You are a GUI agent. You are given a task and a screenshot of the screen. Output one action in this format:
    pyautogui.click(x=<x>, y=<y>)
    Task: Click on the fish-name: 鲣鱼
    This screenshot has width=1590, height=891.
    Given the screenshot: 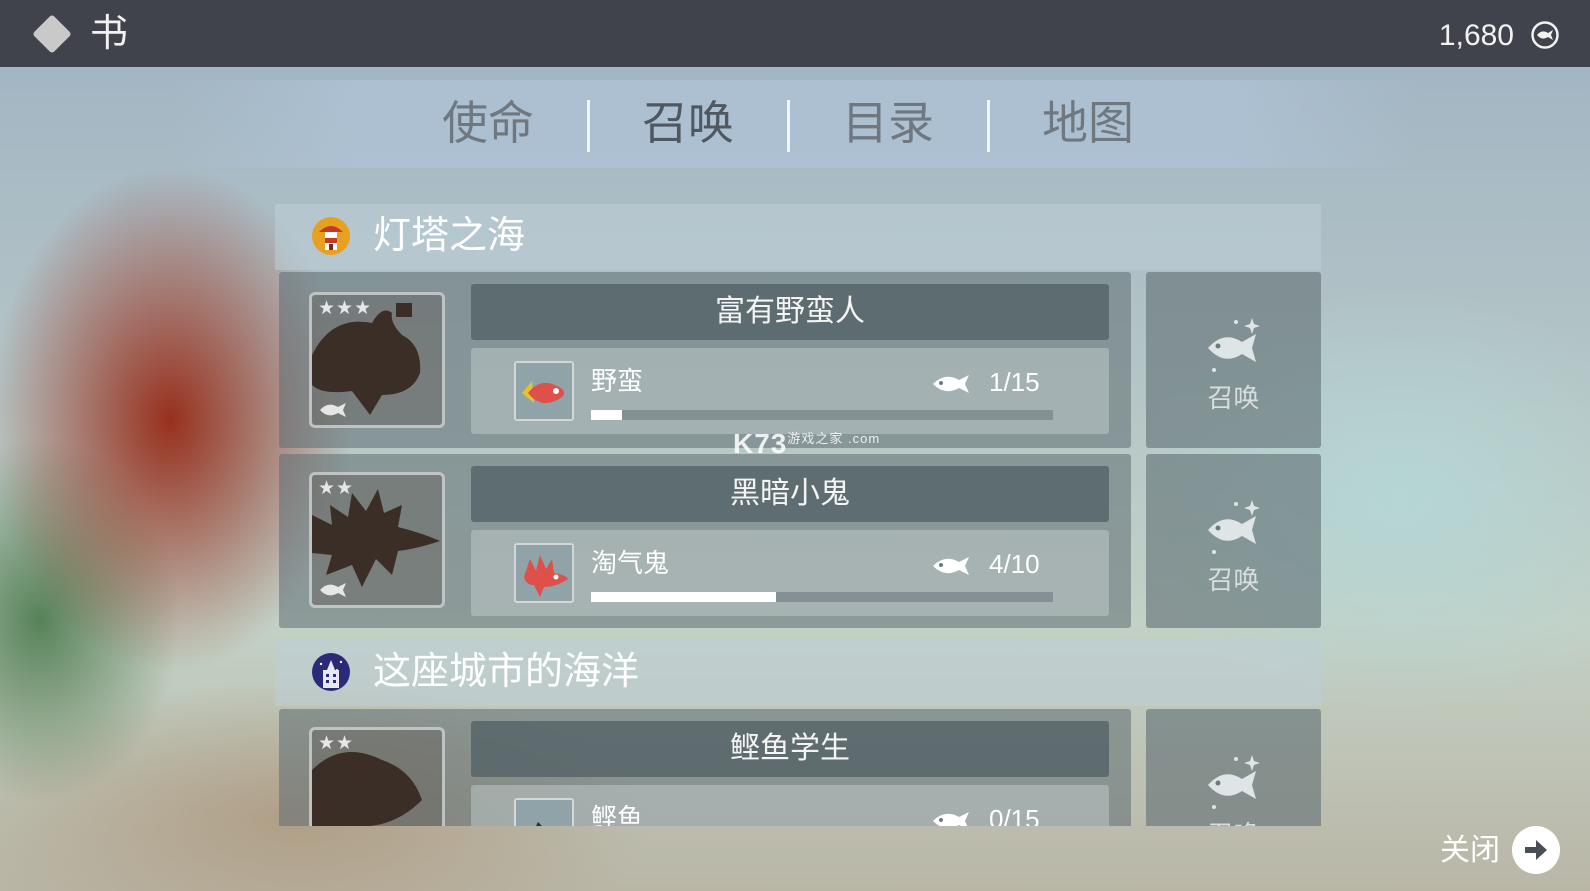 What is the action you would take?
    pyautogui.click(x=617, y=815)
    